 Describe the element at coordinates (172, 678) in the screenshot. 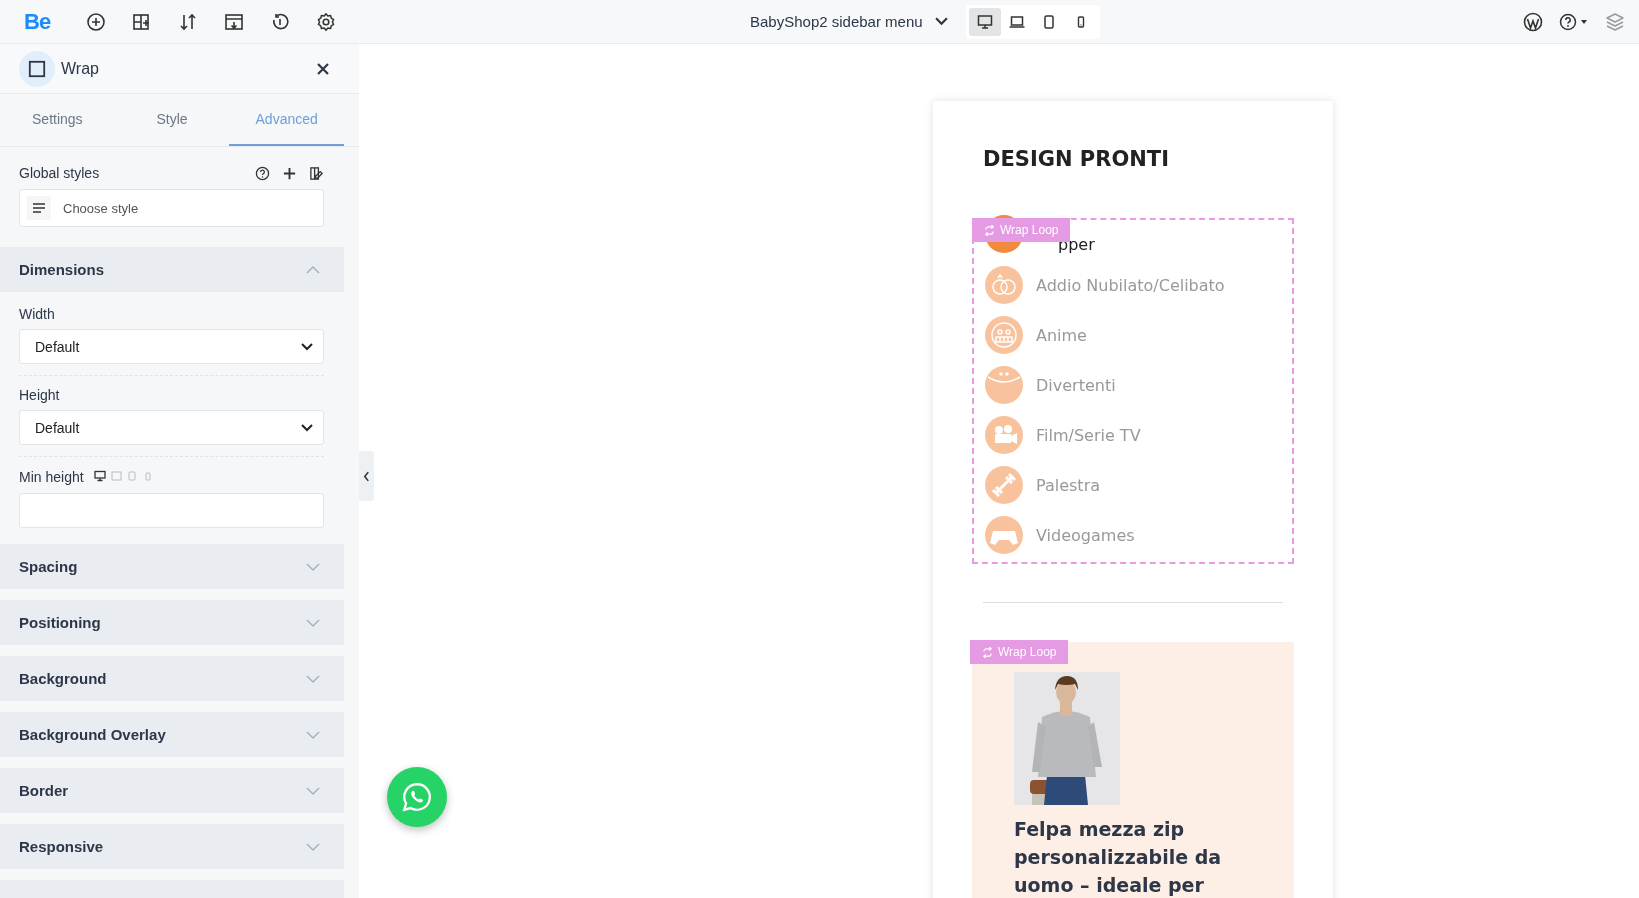

I see `section-header: Background` at that location.